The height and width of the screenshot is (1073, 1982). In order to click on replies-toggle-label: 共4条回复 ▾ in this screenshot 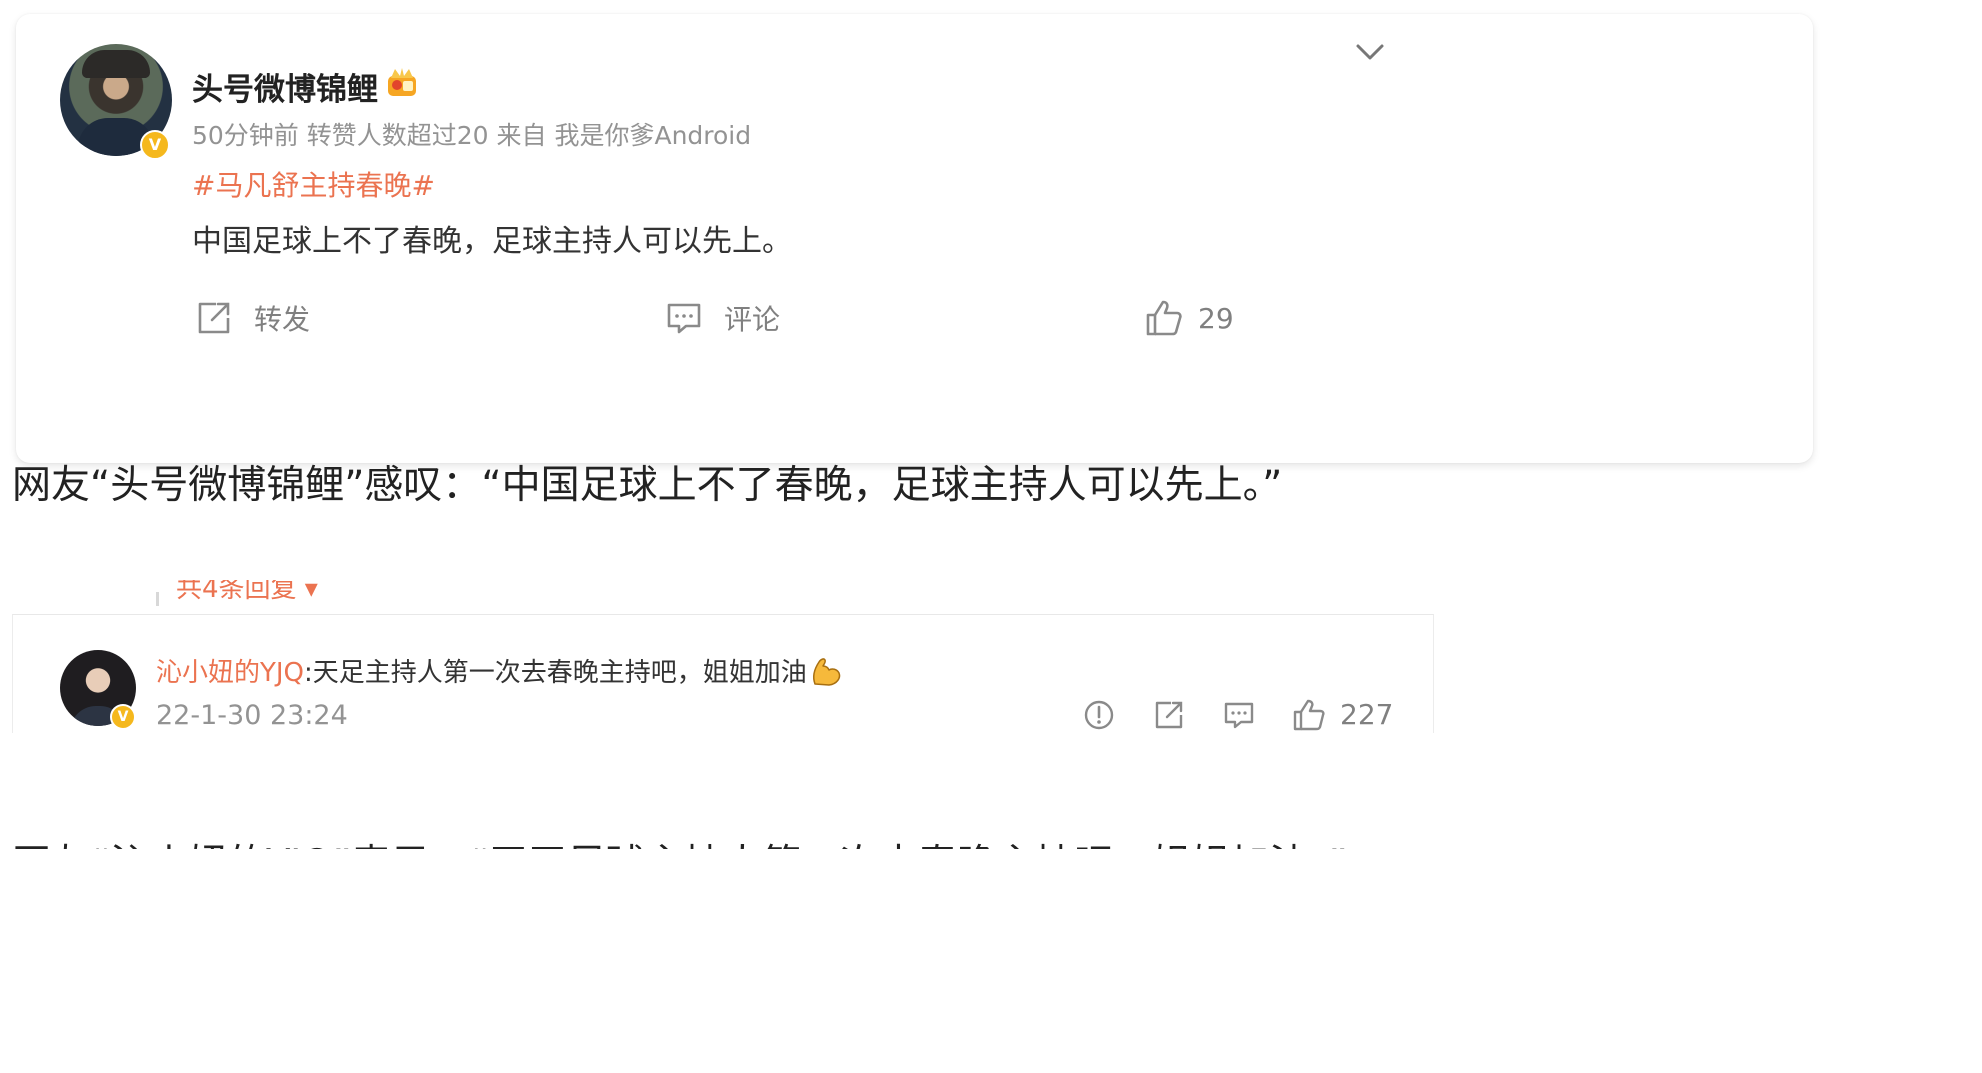, I will do `click(247, 592)`.